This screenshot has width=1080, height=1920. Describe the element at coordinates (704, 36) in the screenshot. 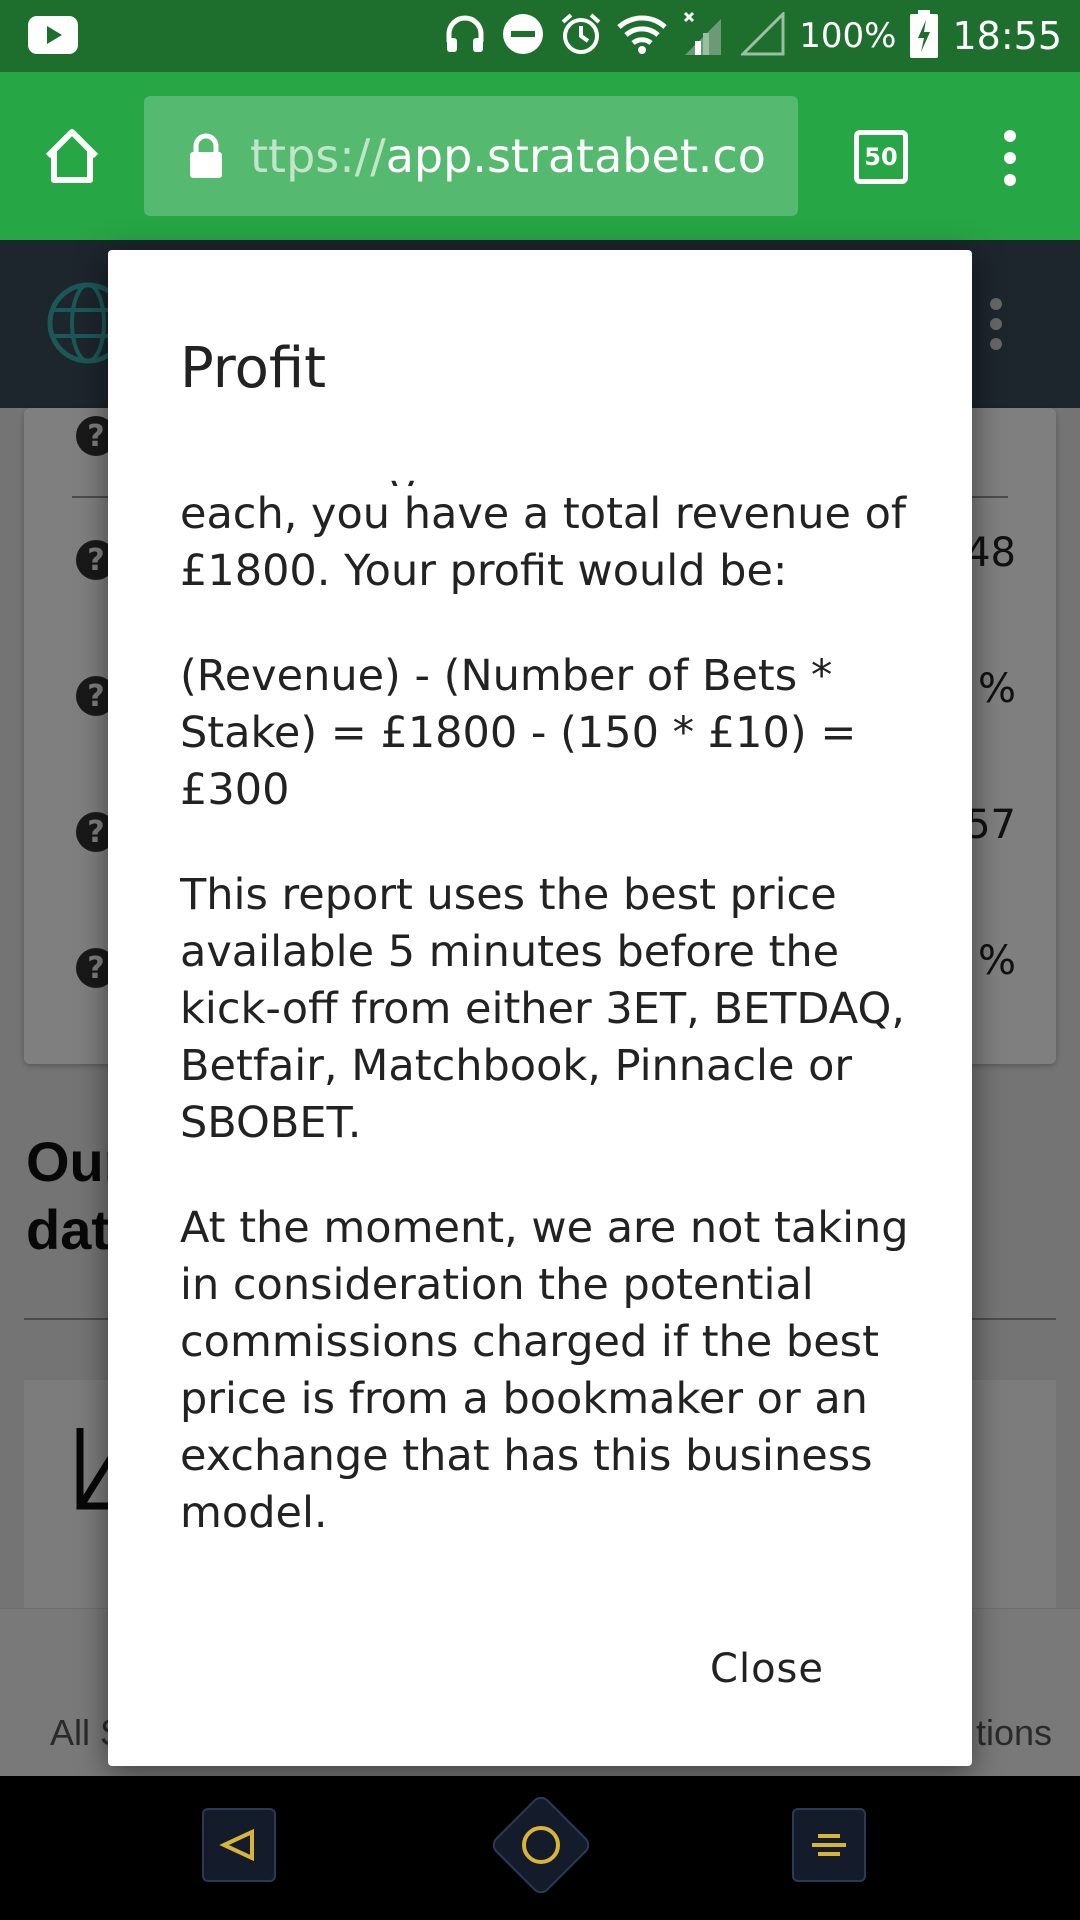

I see `signal-icon` at that location.